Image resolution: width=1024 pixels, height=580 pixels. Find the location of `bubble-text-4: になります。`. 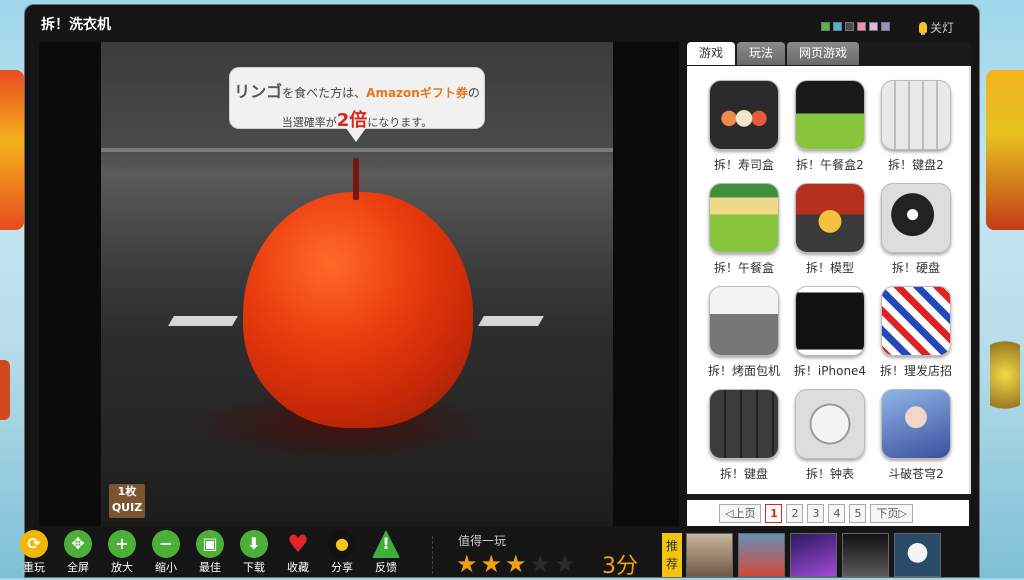

bubble-text-4: になります。 is located at coordinates (400, 122).